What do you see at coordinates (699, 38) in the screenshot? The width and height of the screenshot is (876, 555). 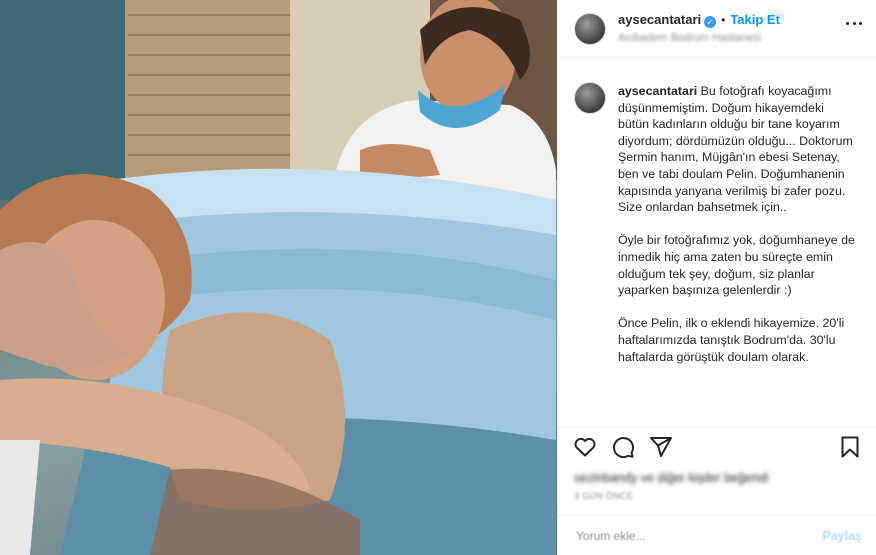 I see `post-location: Acıbadem Bodrum Hastanesi` at bounding box center [699, 38].